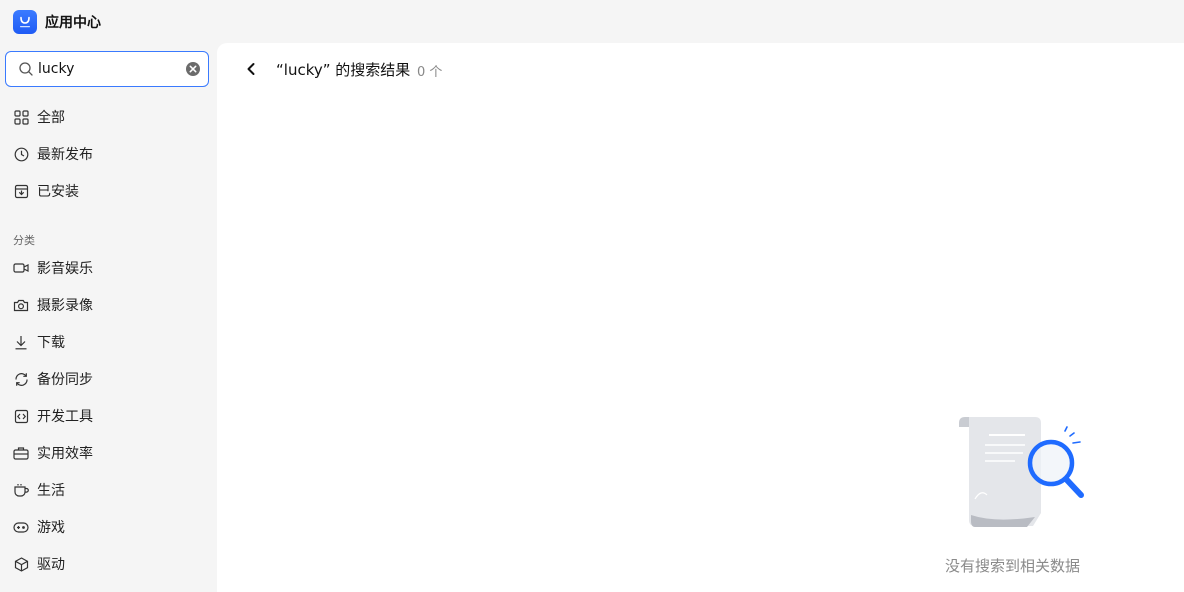 The width and height of the screenshot is (1184, 592). Describe the element at coordinates (108, 453) in the screenshot. I see `sidebar-item-utility: 实用效率` at that location.